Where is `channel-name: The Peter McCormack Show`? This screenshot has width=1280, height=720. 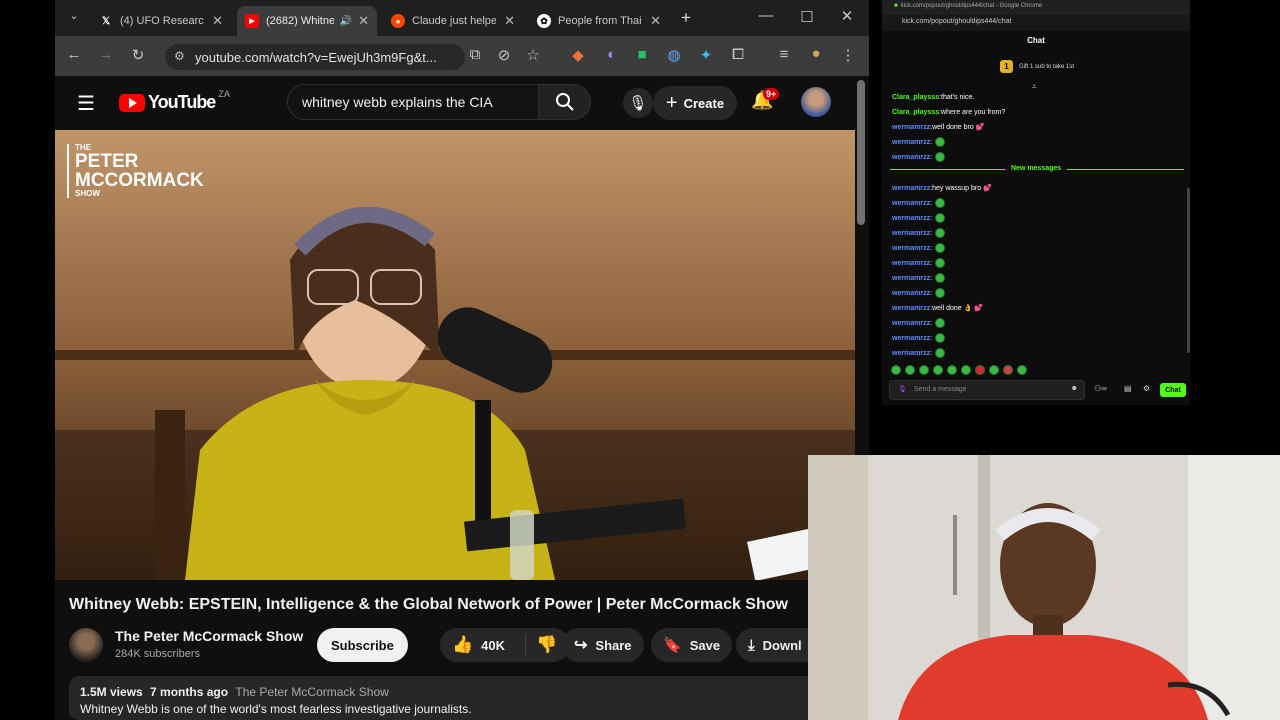
channel-name: The Peter McCormack Show is located at coordinates (209, 636).